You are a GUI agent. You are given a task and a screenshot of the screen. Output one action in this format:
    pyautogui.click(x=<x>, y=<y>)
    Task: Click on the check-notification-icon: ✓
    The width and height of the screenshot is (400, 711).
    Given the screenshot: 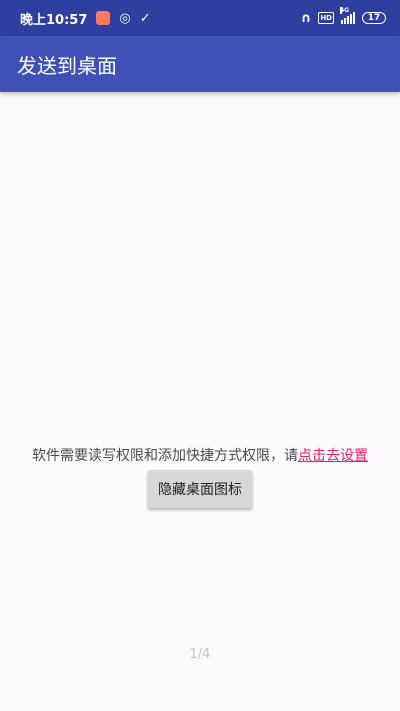 What is the action you would take?
    pyautogui.click(x=145, y=18)
    